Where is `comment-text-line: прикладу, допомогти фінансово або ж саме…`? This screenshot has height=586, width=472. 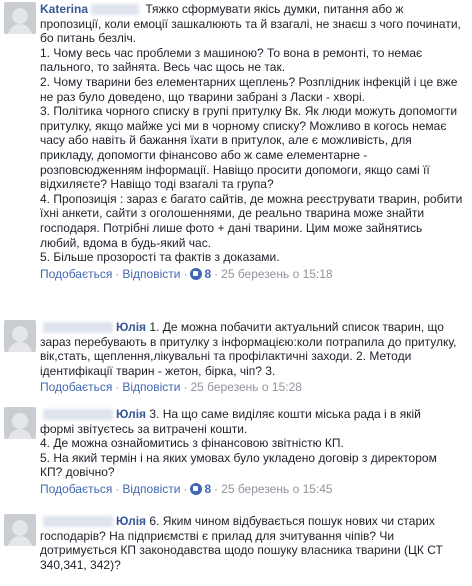
comment-text-line: прикладу, допомогти фінансово або ж саме… is located at coordinates (204, 154).